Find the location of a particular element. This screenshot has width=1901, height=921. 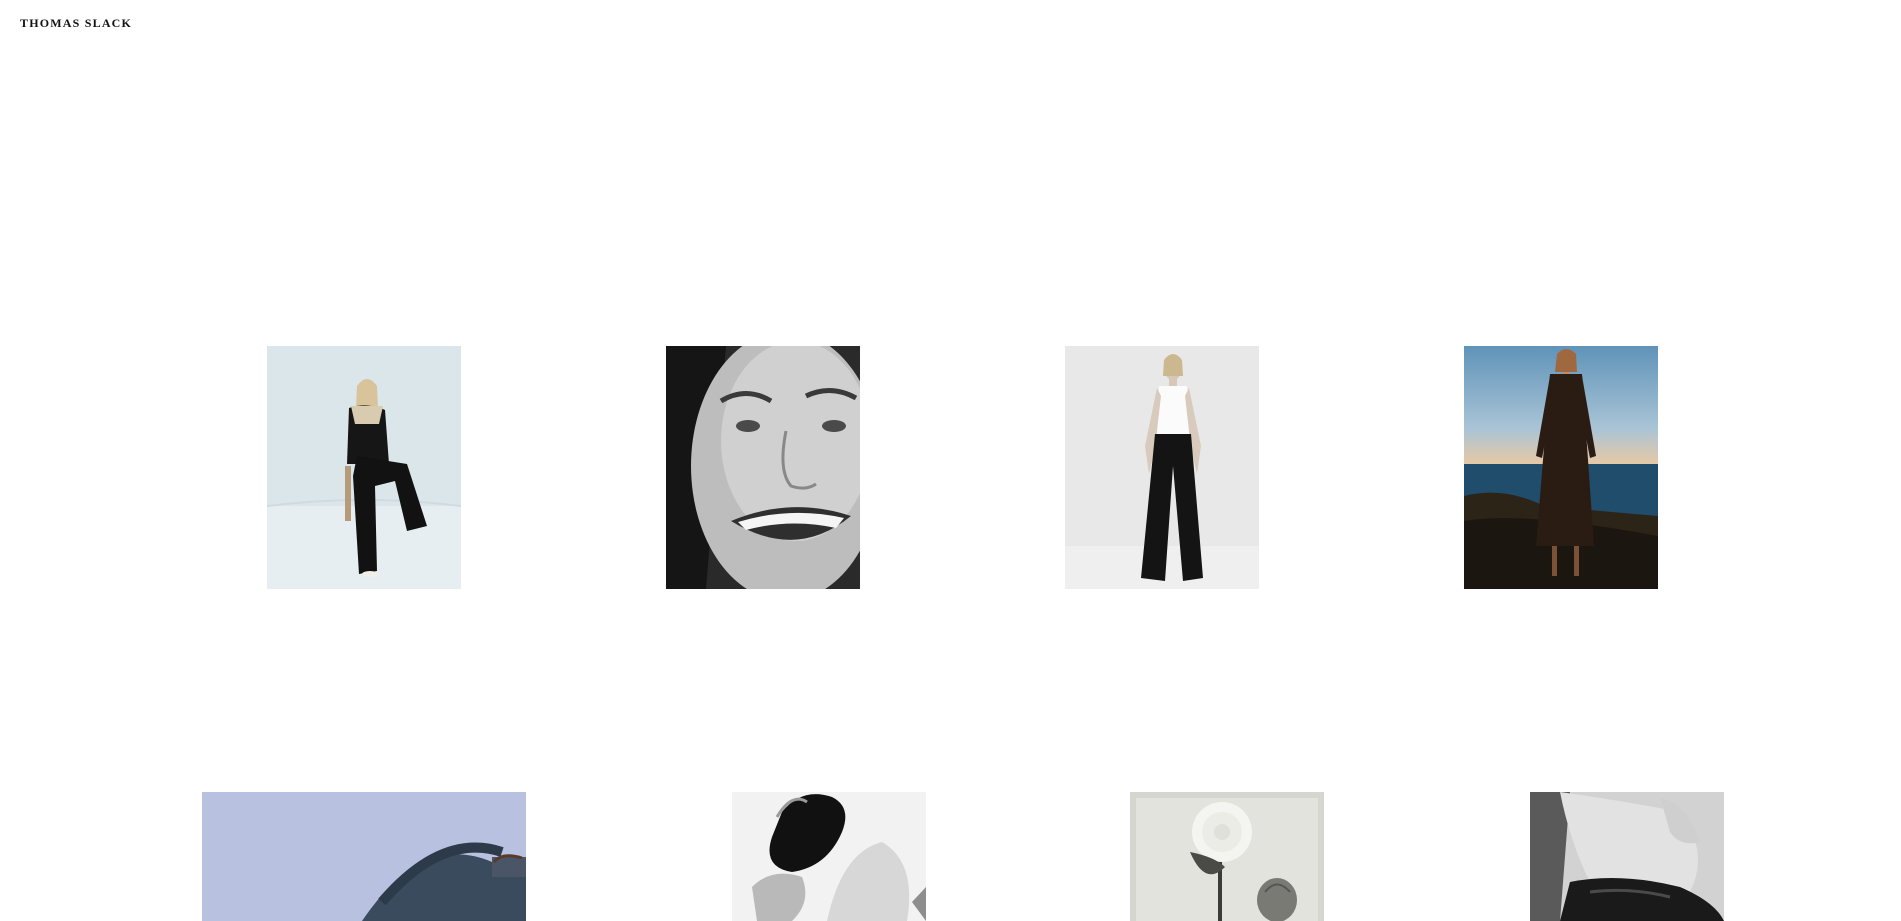

gallery-image-smiling-face is located at coordinates (763, 467).